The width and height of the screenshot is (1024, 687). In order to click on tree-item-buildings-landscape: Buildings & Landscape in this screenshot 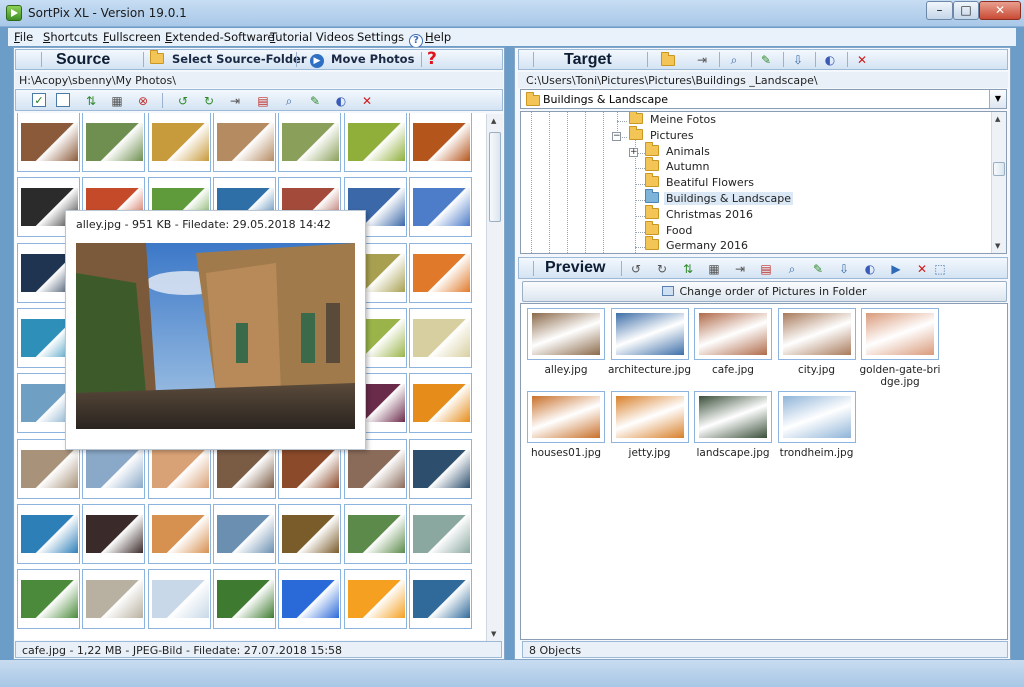, I will do `click(719, 198)`.